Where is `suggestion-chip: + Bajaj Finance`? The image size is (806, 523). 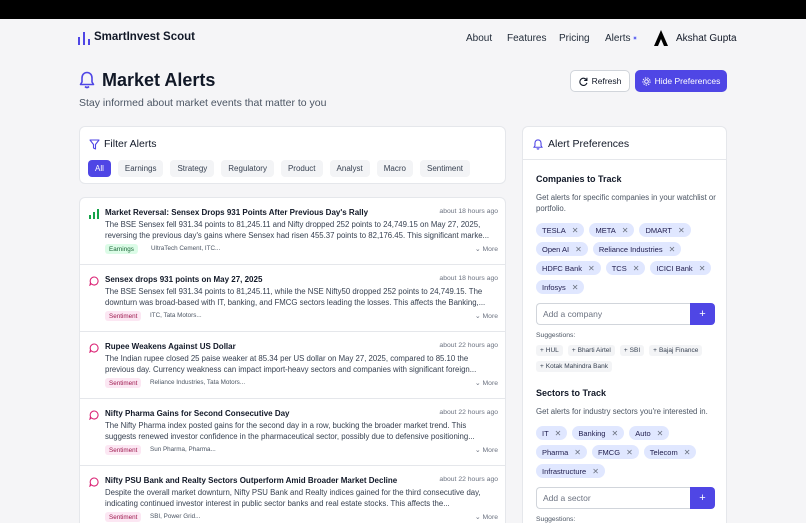
suggestion-chip: + Bajaj Finance is located at coordinates (676, 350).